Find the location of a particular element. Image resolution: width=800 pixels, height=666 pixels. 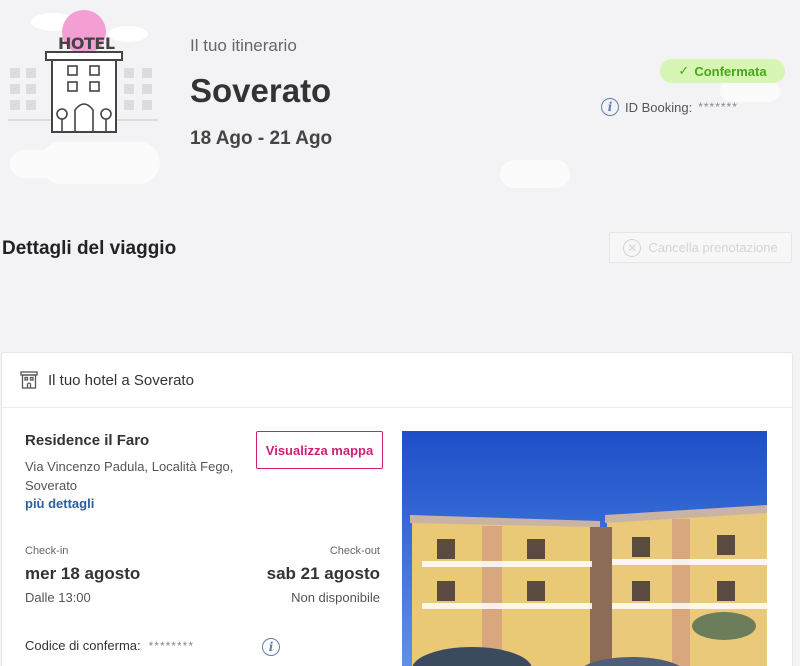

checkin-time: Dalle 13:00 is located at coordinates (58, 597).